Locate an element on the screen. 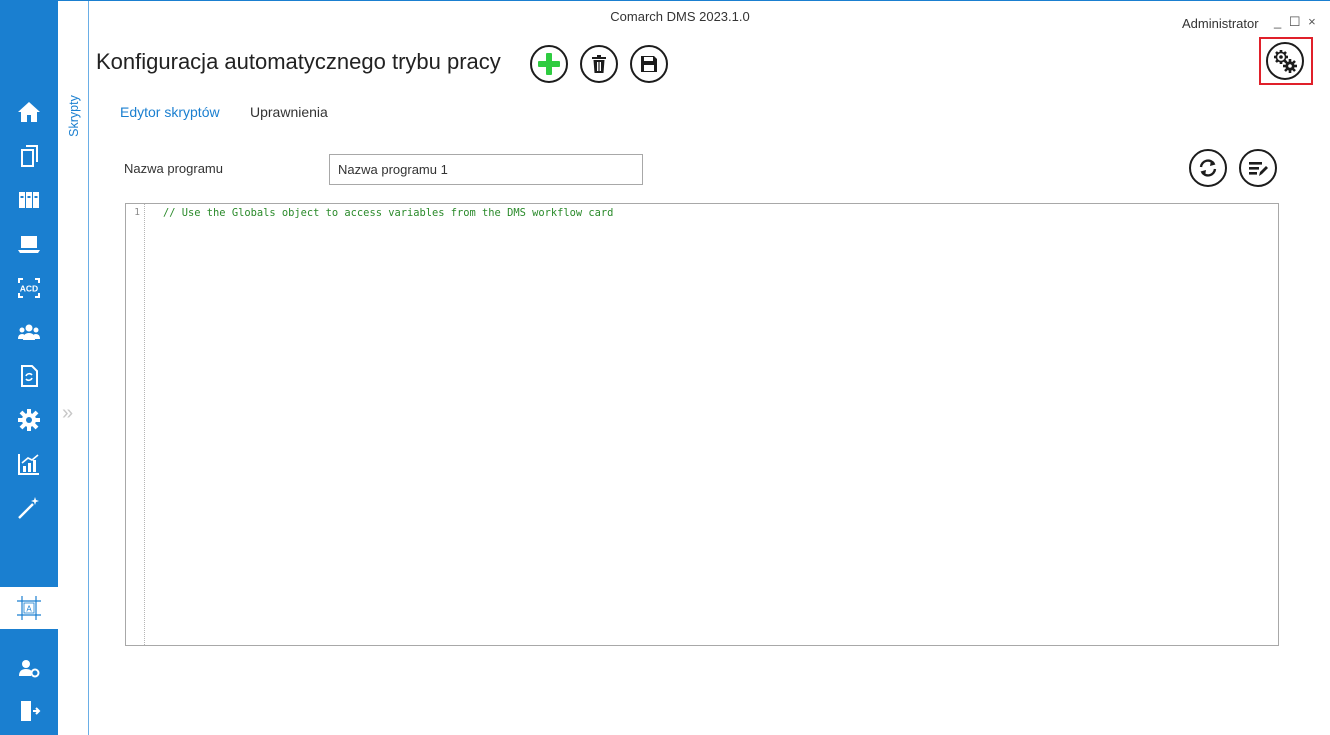  tab-skrypty: Skrypty is located at coordinates (74, 117).